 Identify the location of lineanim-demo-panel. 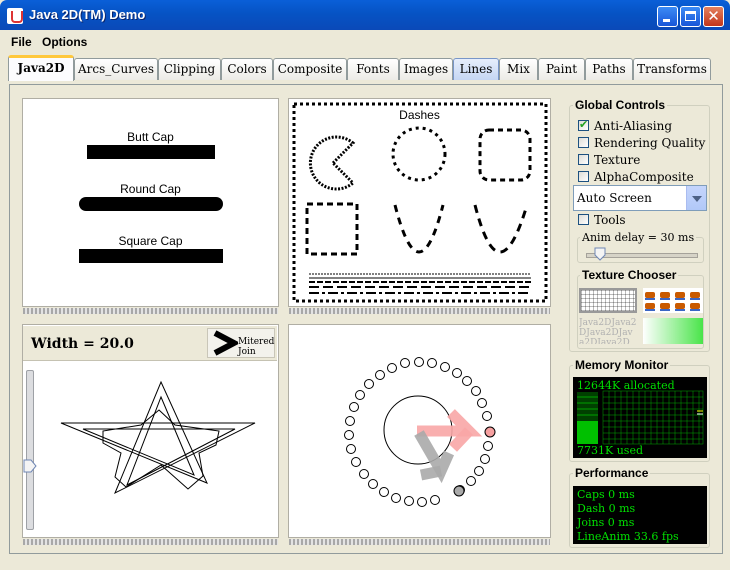
(419, 431).